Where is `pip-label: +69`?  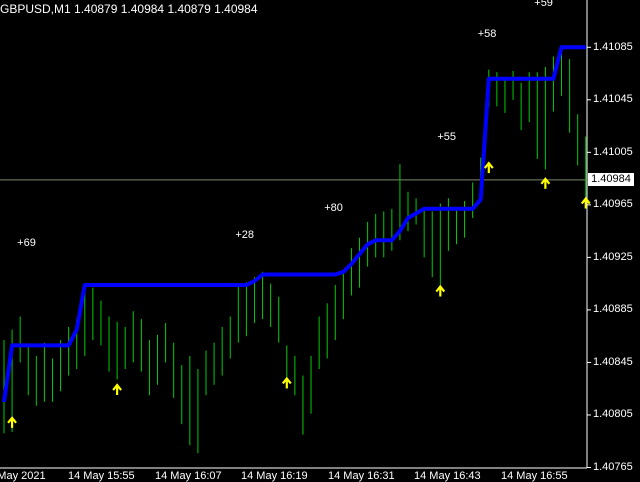
pip-label: +69 is located at coordinates (26, 243).